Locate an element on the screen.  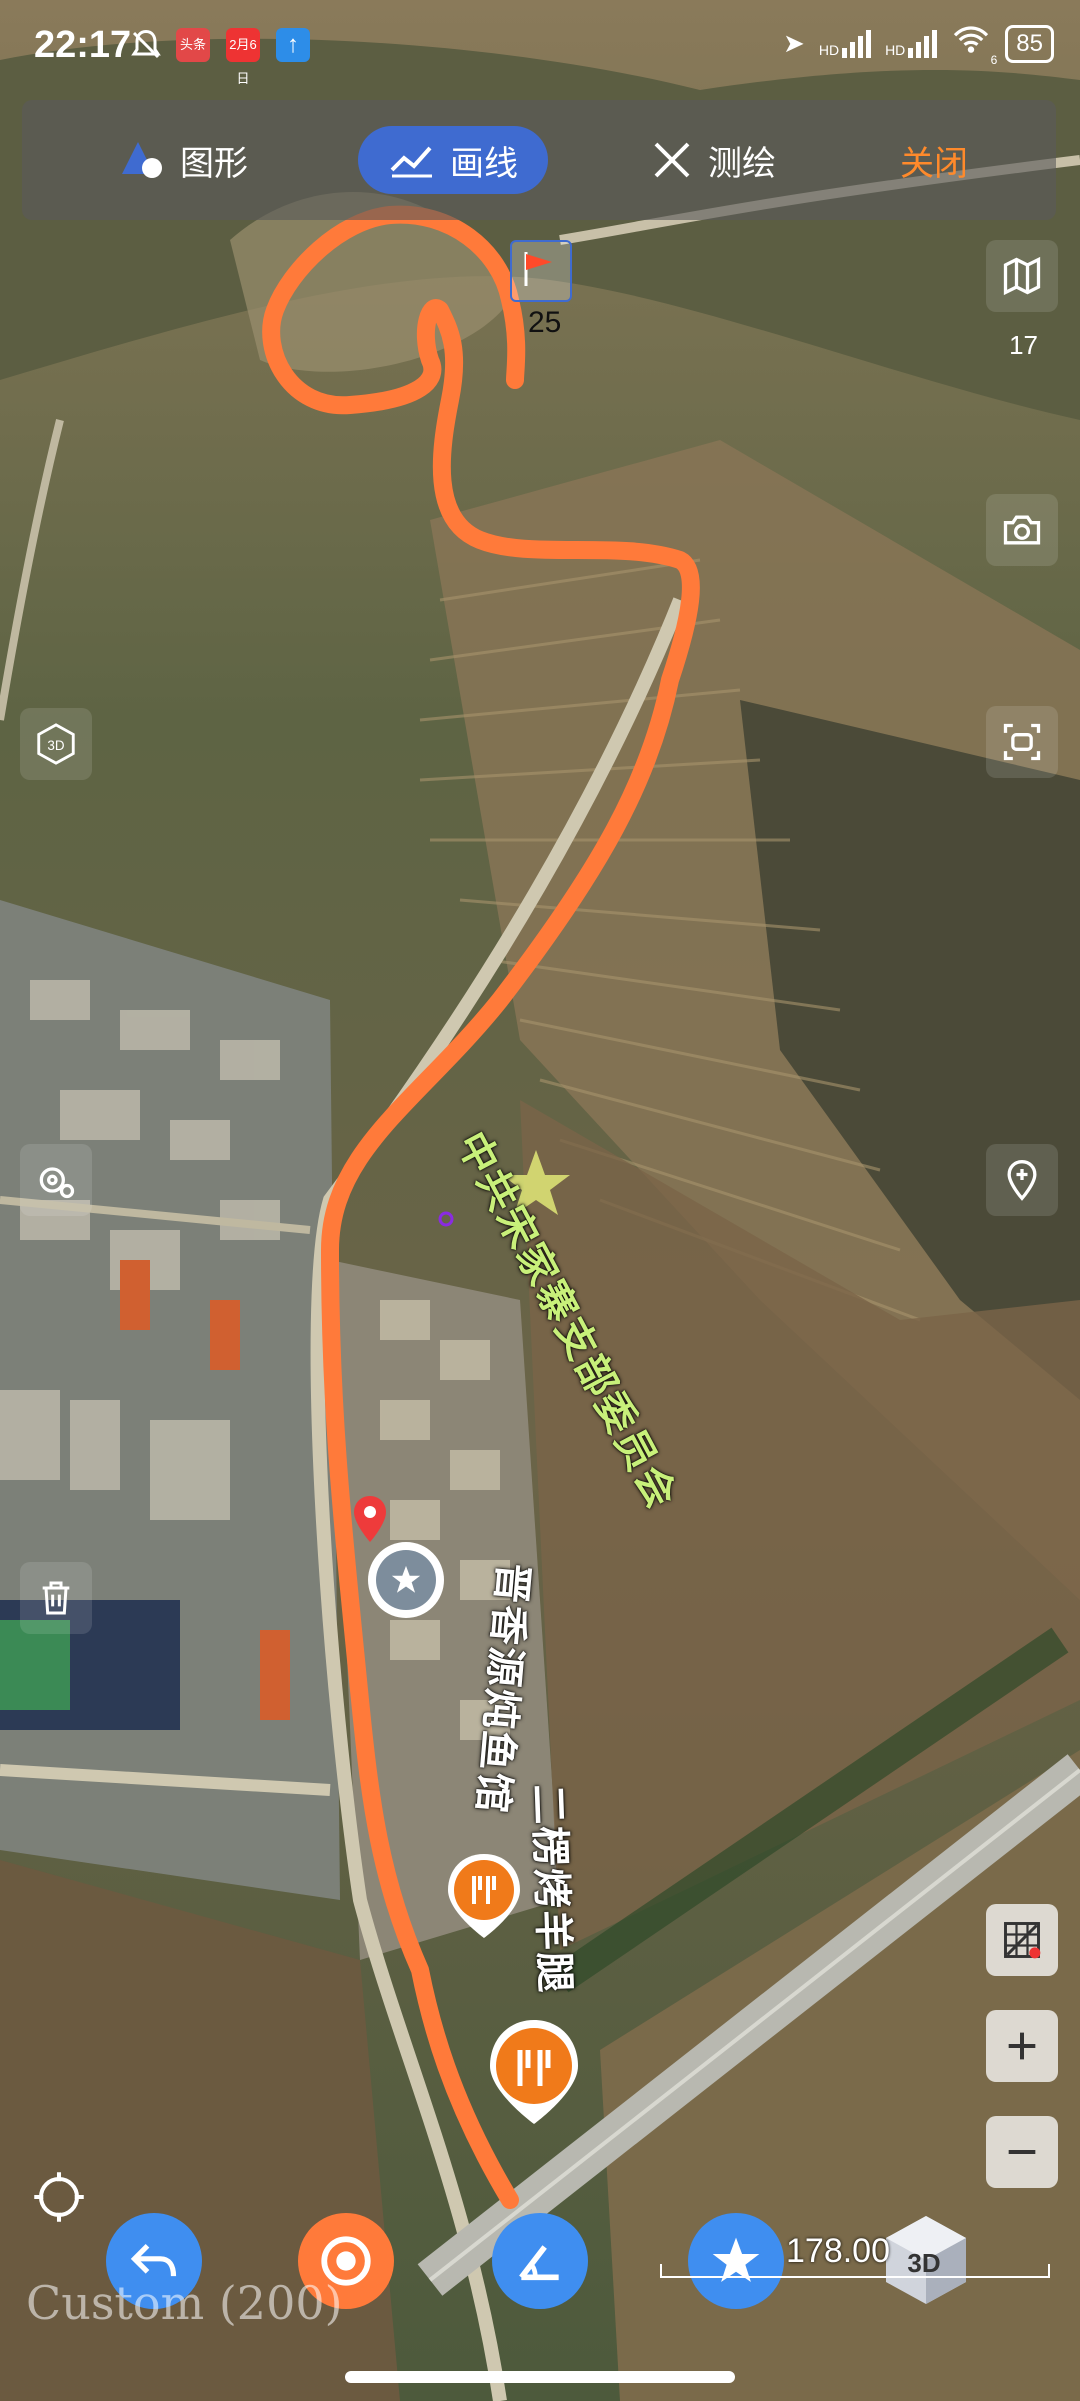
upload-icon: ↑ is located at coordinates (293, 45).